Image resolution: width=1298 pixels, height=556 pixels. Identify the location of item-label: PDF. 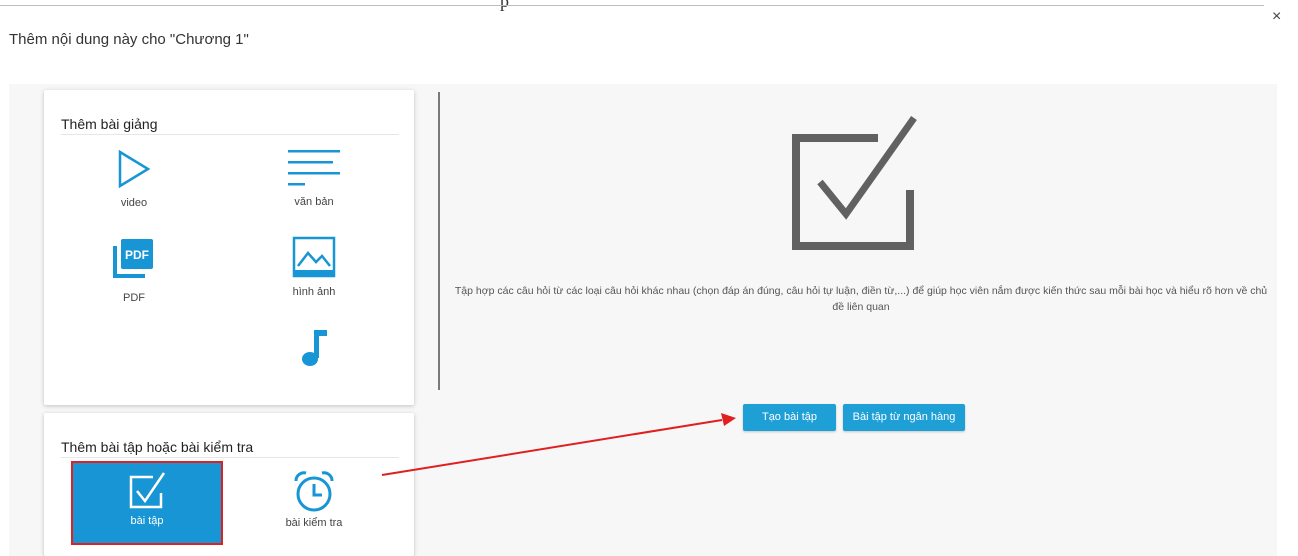
(134, 298).